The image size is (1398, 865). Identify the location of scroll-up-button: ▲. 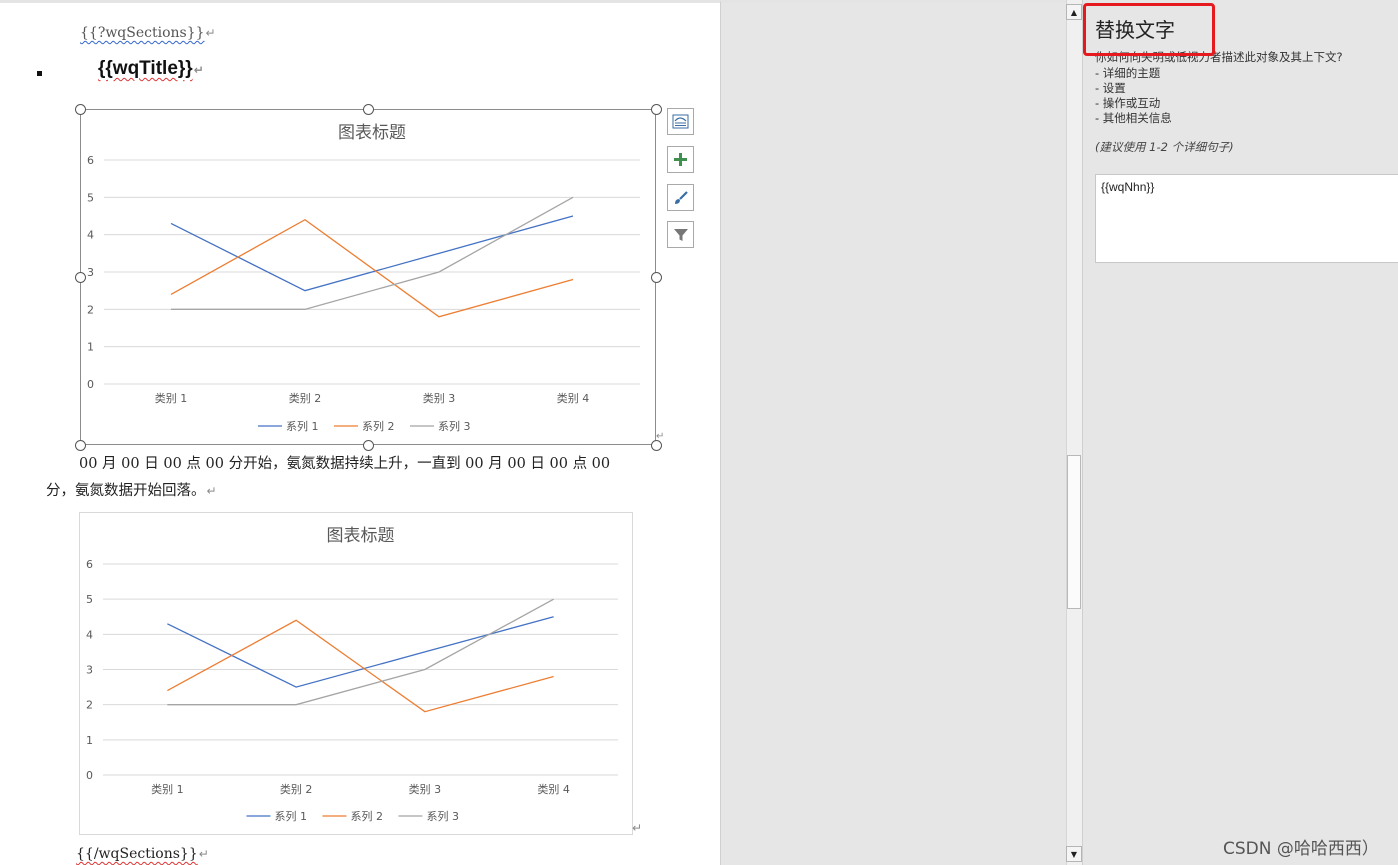
(1074, 12).